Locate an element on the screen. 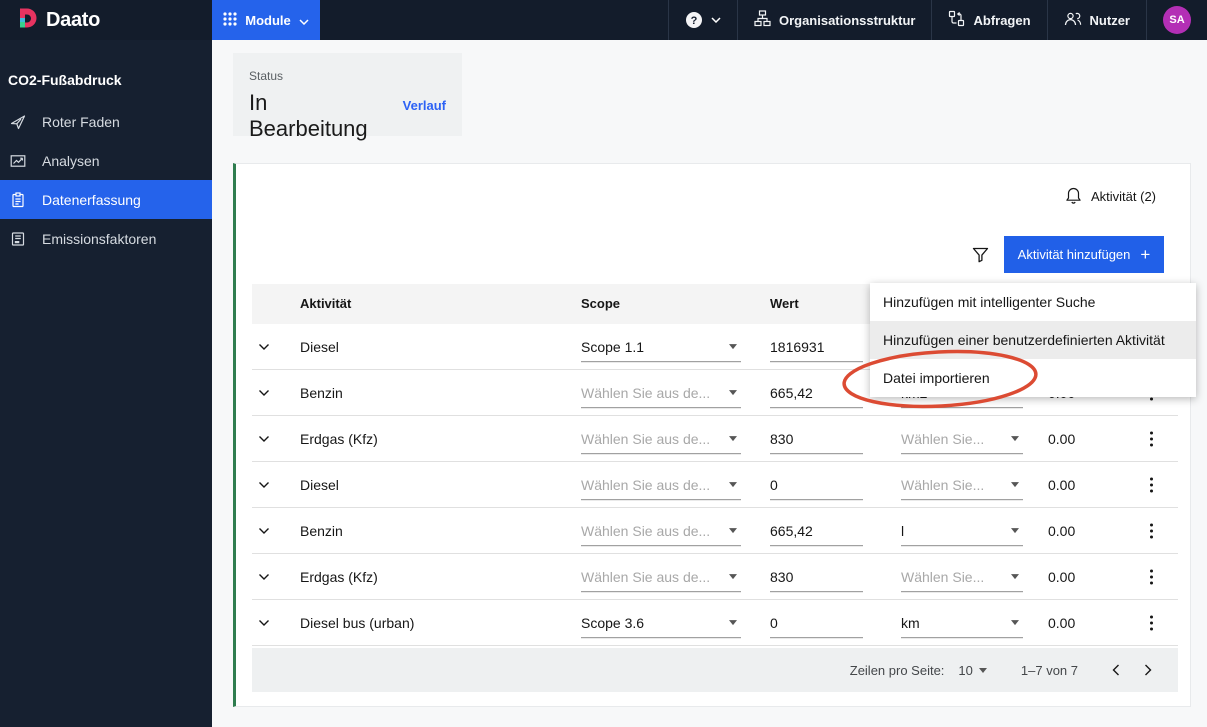 The image size is (1207, 727). table-row: Diesel bus (urban) Scope 3.6 0 km 0.00 is located at coordinates (715, 623).